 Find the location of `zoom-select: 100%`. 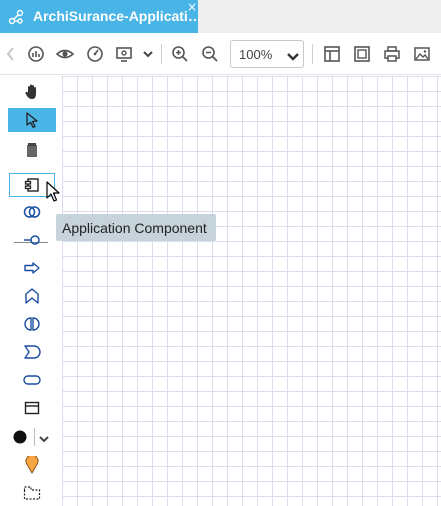

zoom-select: 100% is located at coordinates (267, 54).